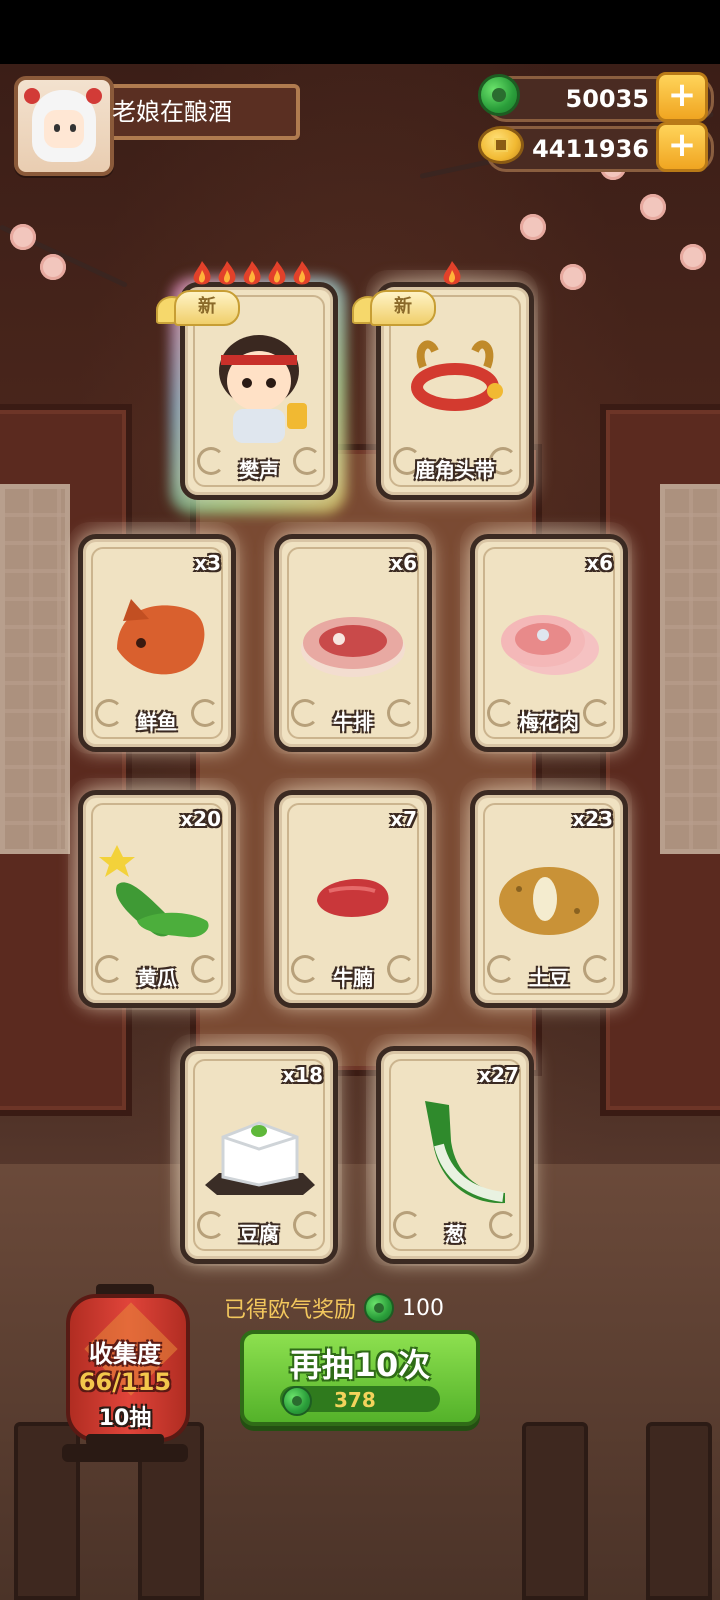 Image resolution: width=720 pixels, height=1600 pixels. I want to click on scallion-icon, so click(465, 1152).